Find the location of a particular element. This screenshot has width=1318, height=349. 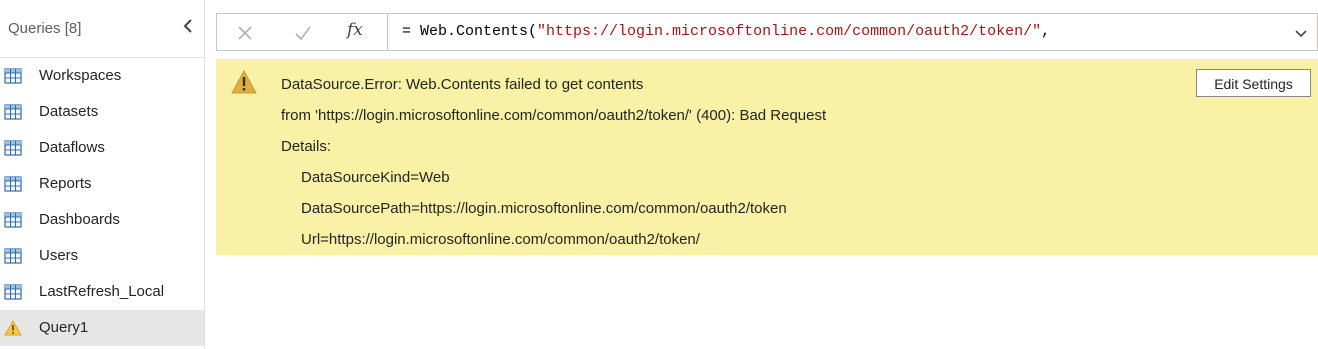

cancel-formula-button is located at coordinates (245, 33).